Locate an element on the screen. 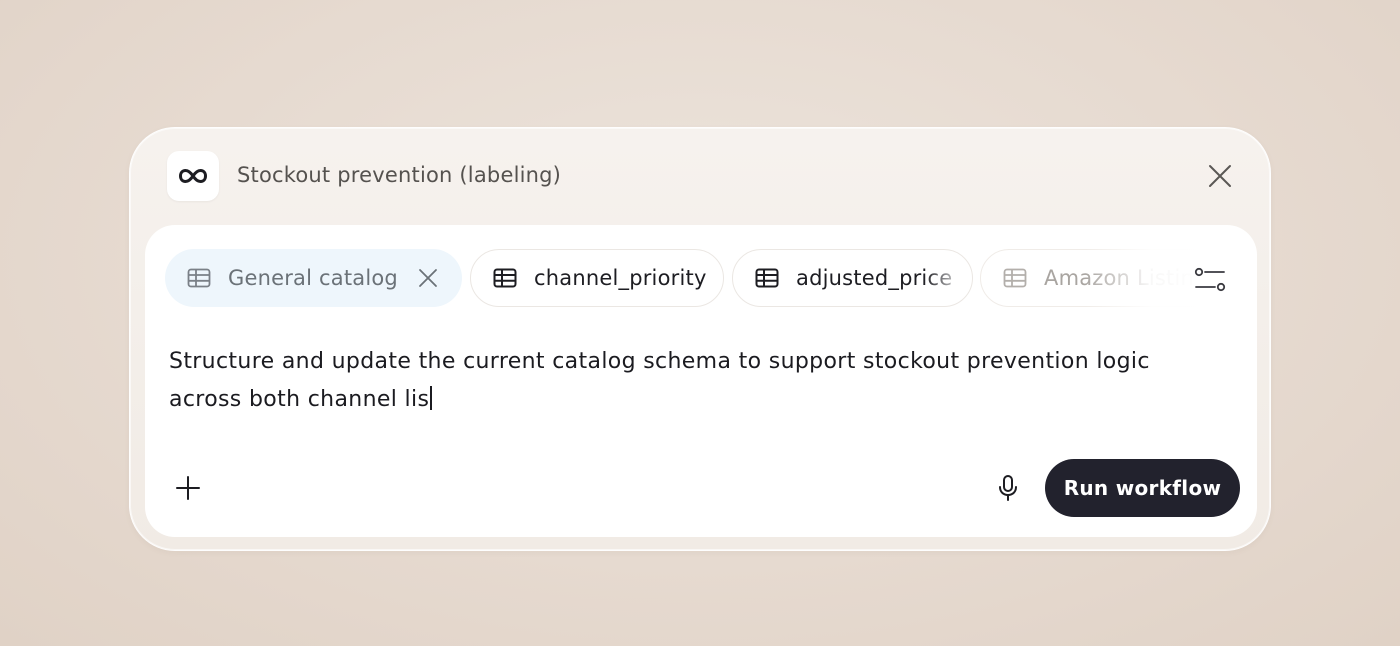 This screenshot has height=646, width=1400. chip-label: Amazon Listin is located at coordinates (1119, 278).